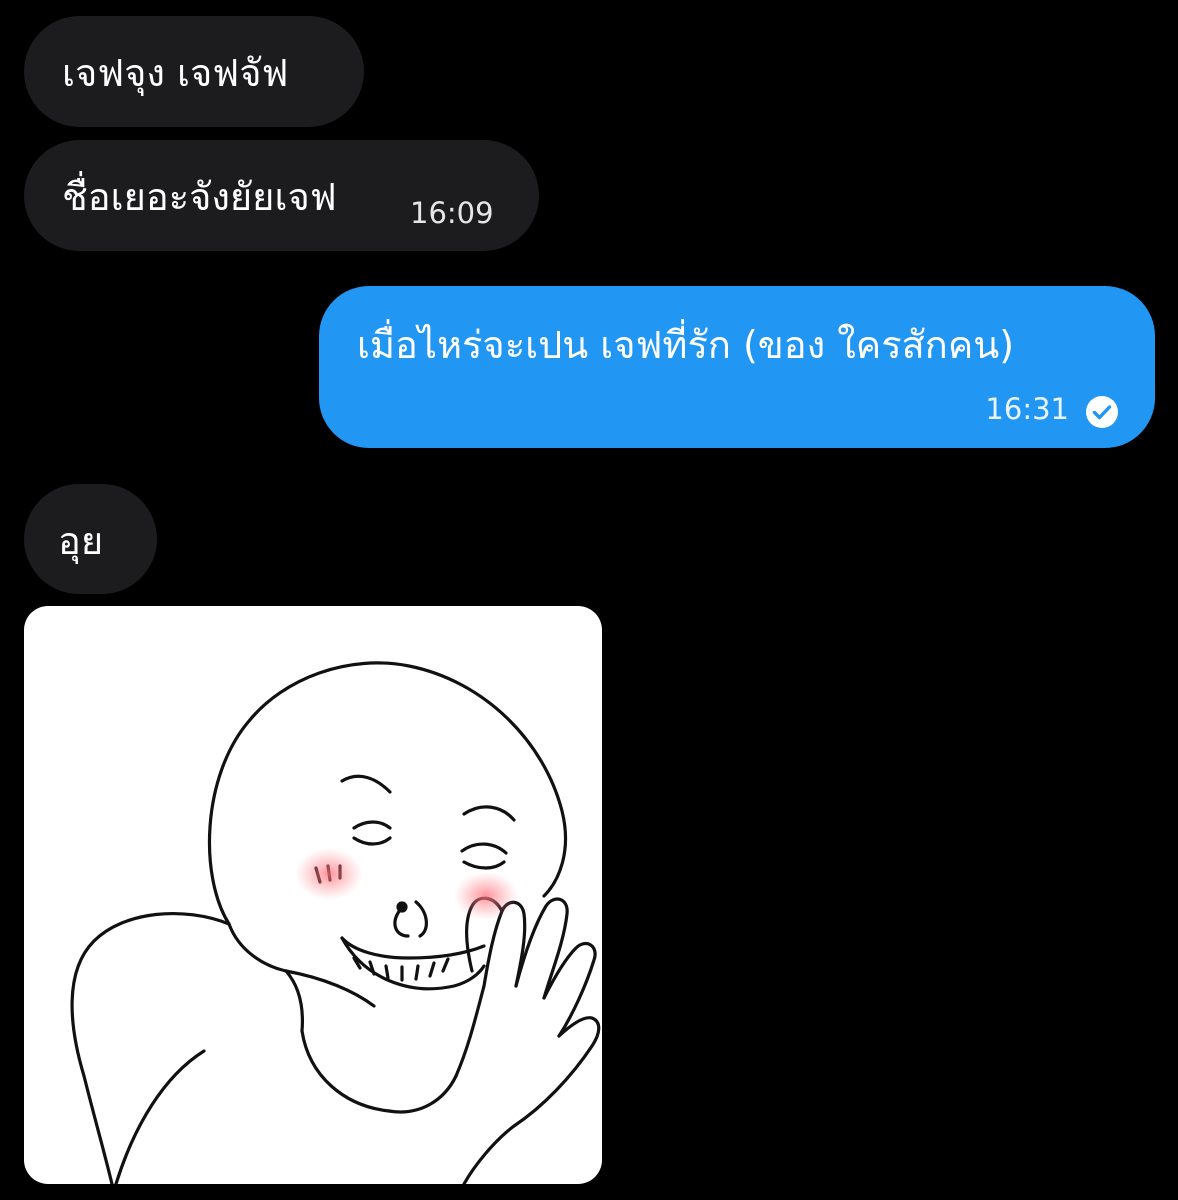  What do you see at coordinates (199, 197) in the screenshot?
I see `message-text: ชื่อเยอะจังยัยเจฟ` at bounding box center [199, 197].